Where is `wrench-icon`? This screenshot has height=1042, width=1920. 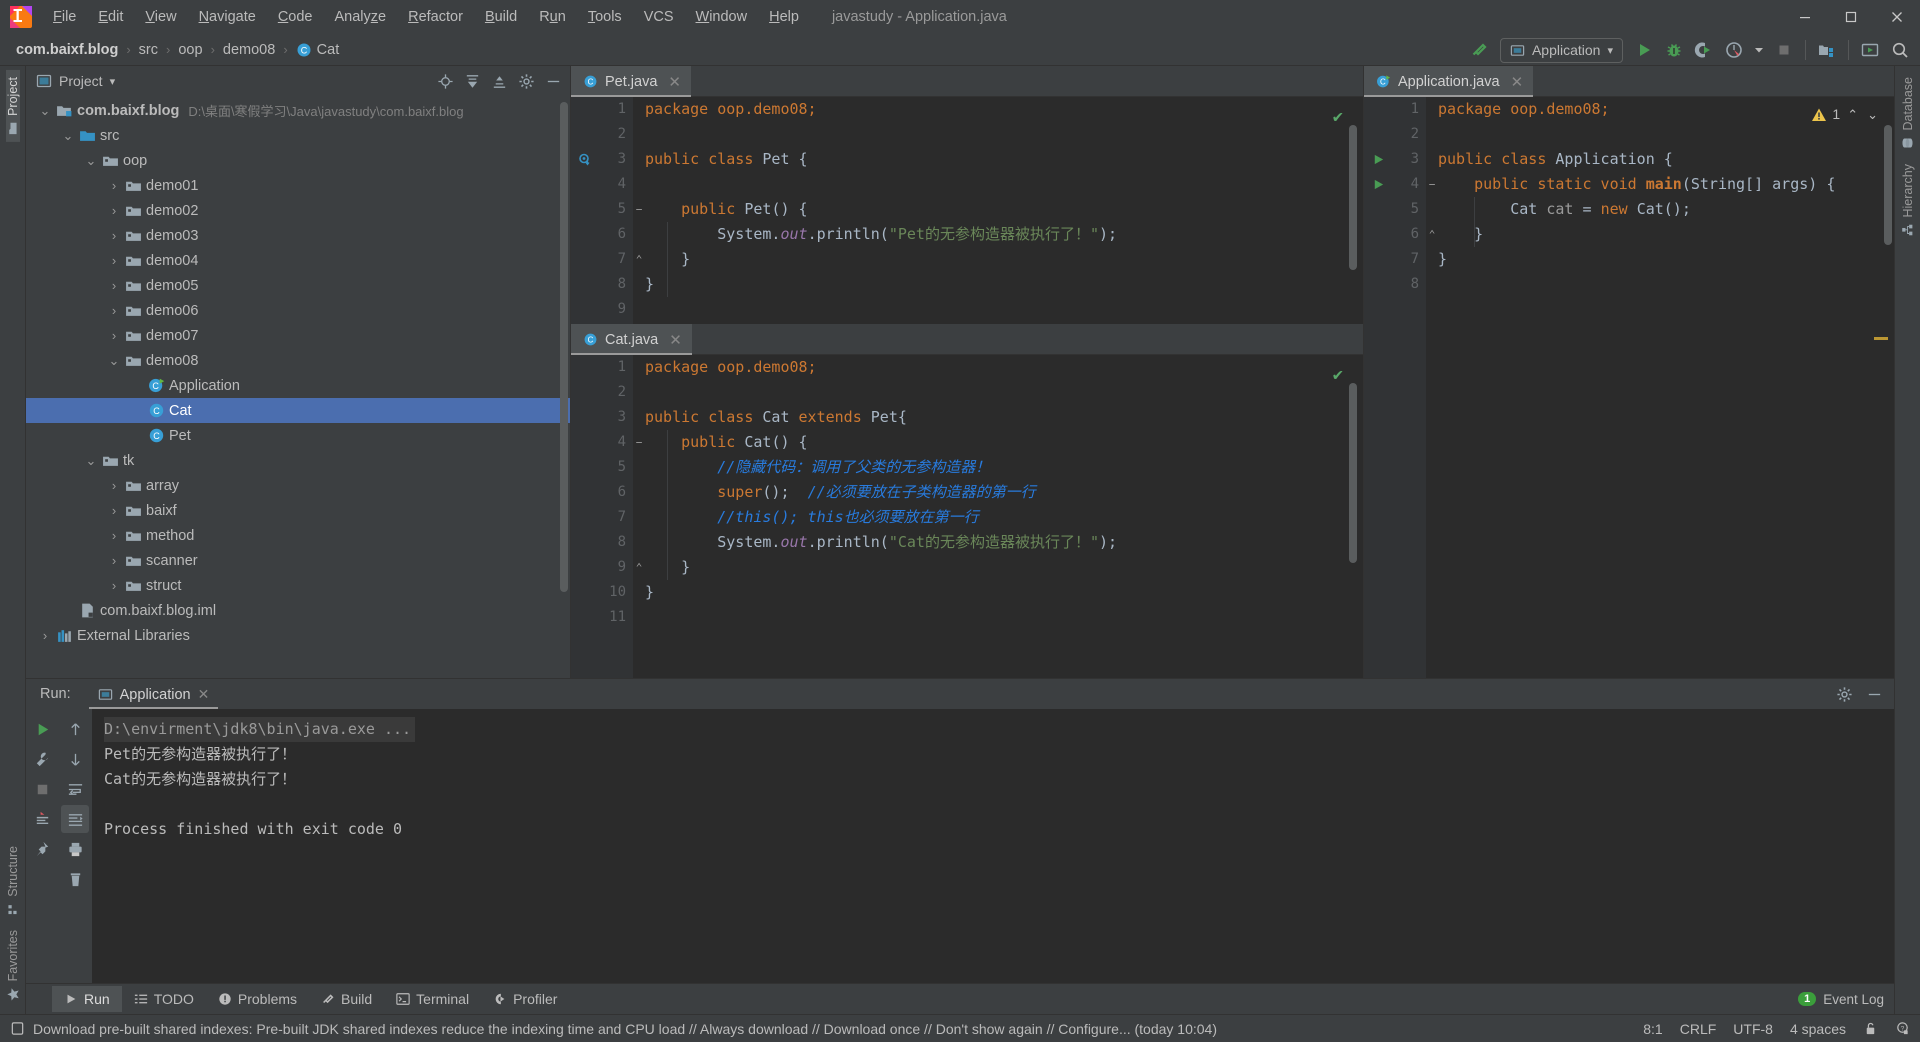 wrench-icon is located at coordinates (42, 759).